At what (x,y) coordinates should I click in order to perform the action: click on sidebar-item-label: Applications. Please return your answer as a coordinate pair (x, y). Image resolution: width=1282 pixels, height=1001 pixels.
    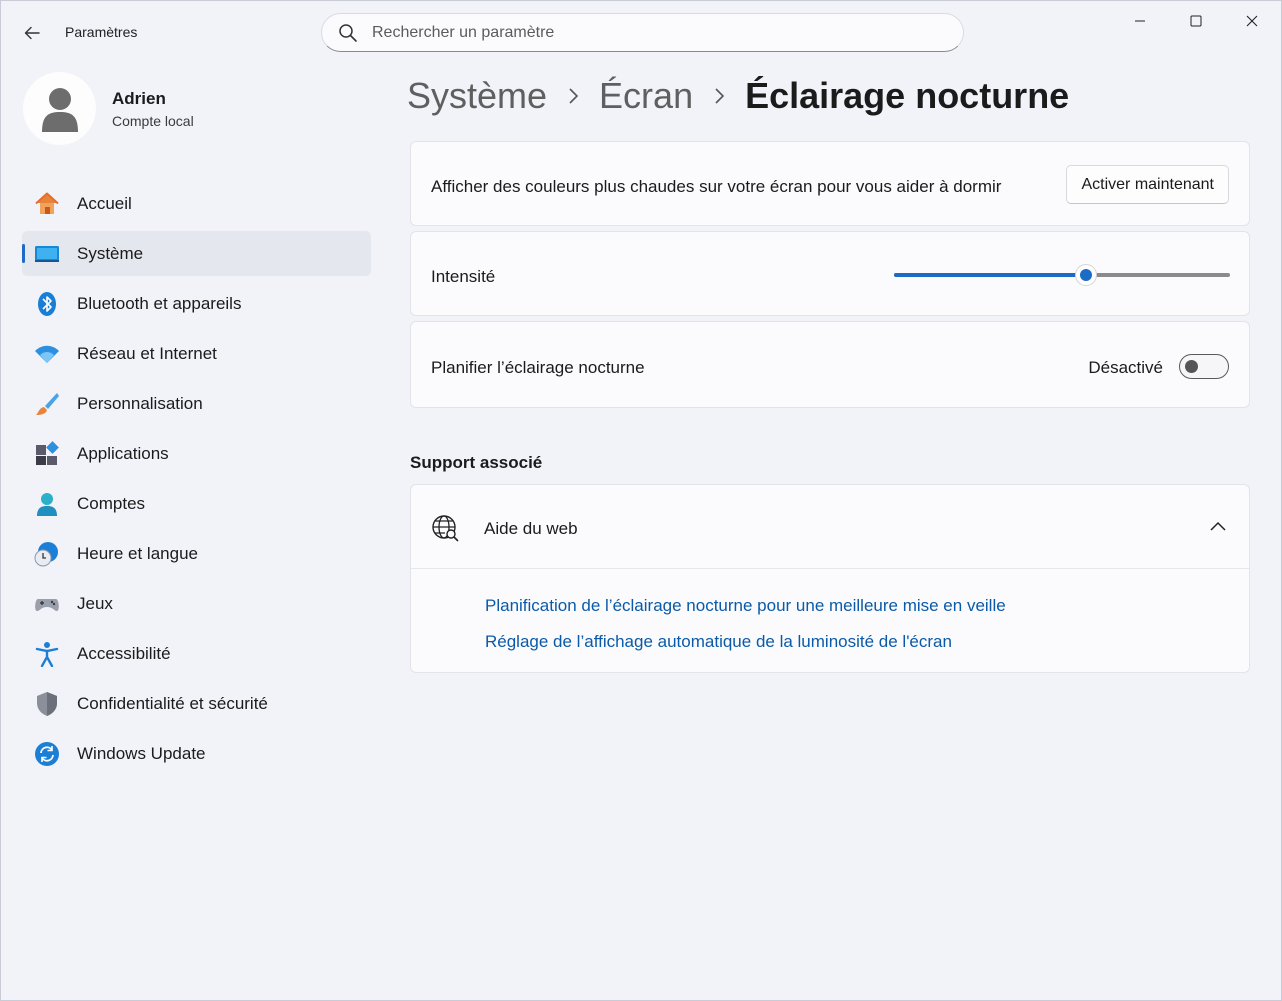
    Looking at the image, I should click on (123, 453).